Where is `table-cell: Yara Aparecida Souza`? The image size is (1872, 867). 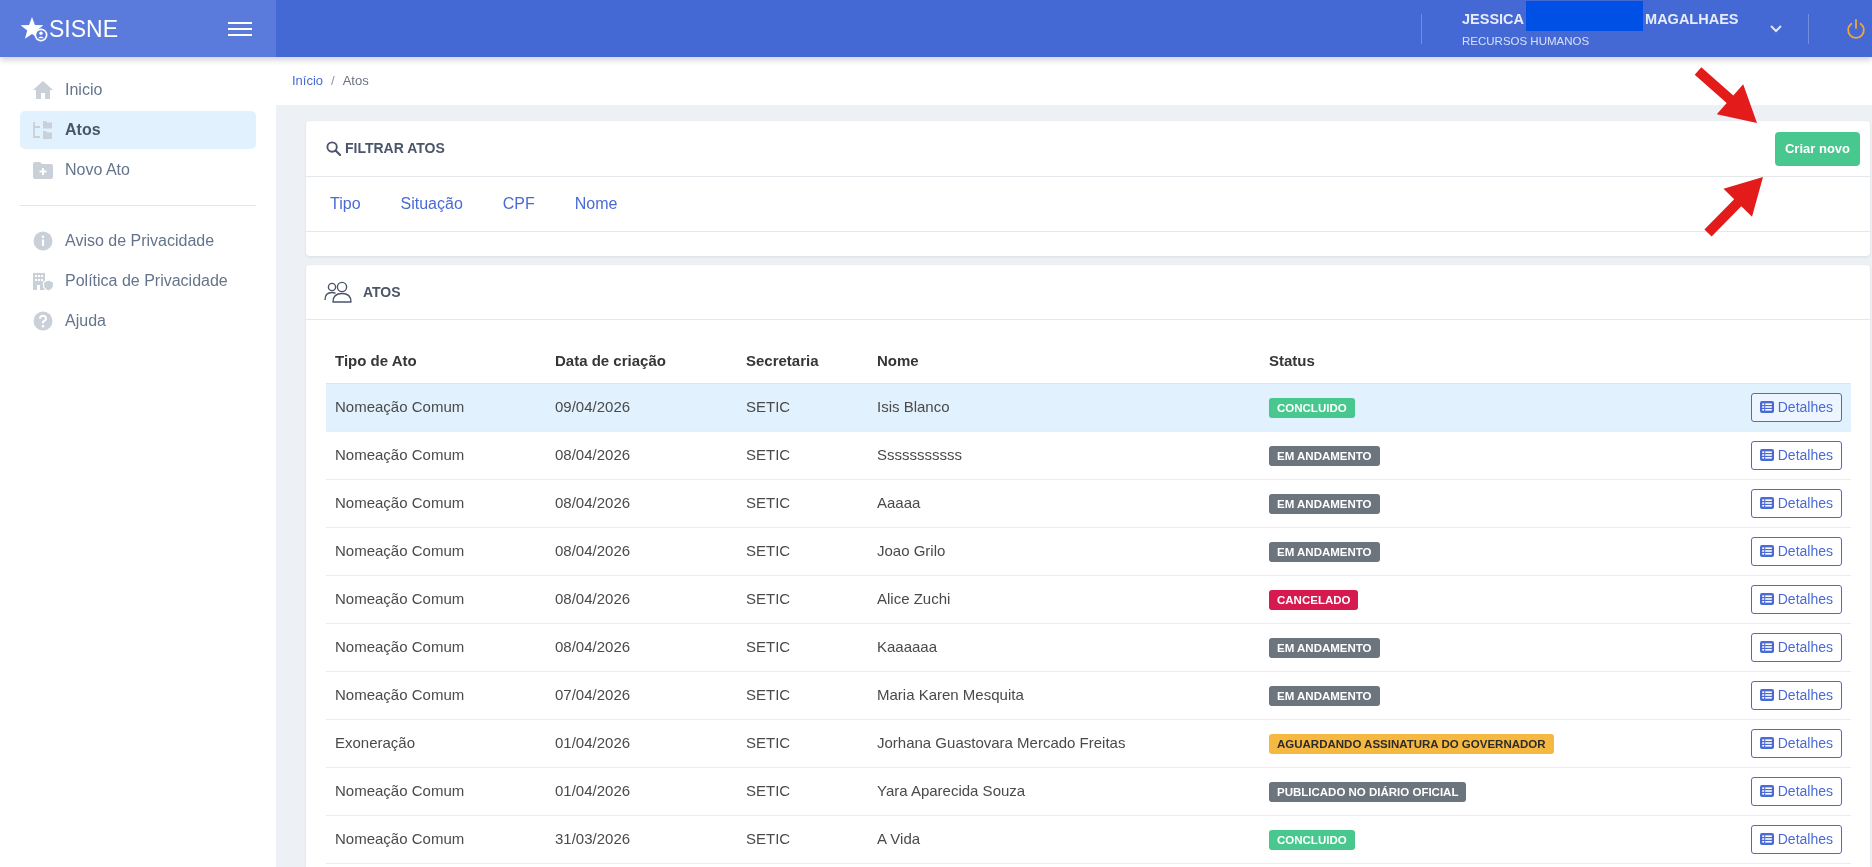
table-cell: Yara Aparecida Souza is located at coordinates (1064, 791).